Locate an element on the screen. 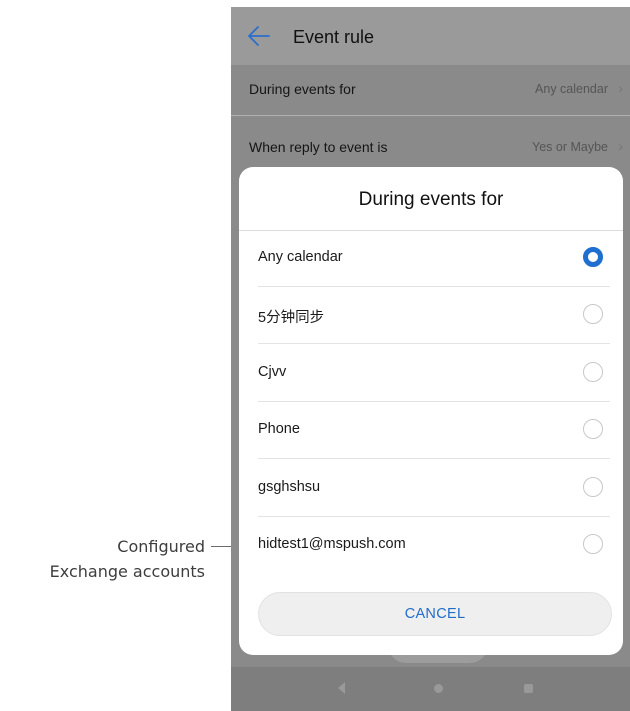  arrow-left-icon is located at coordinates (259, 36).